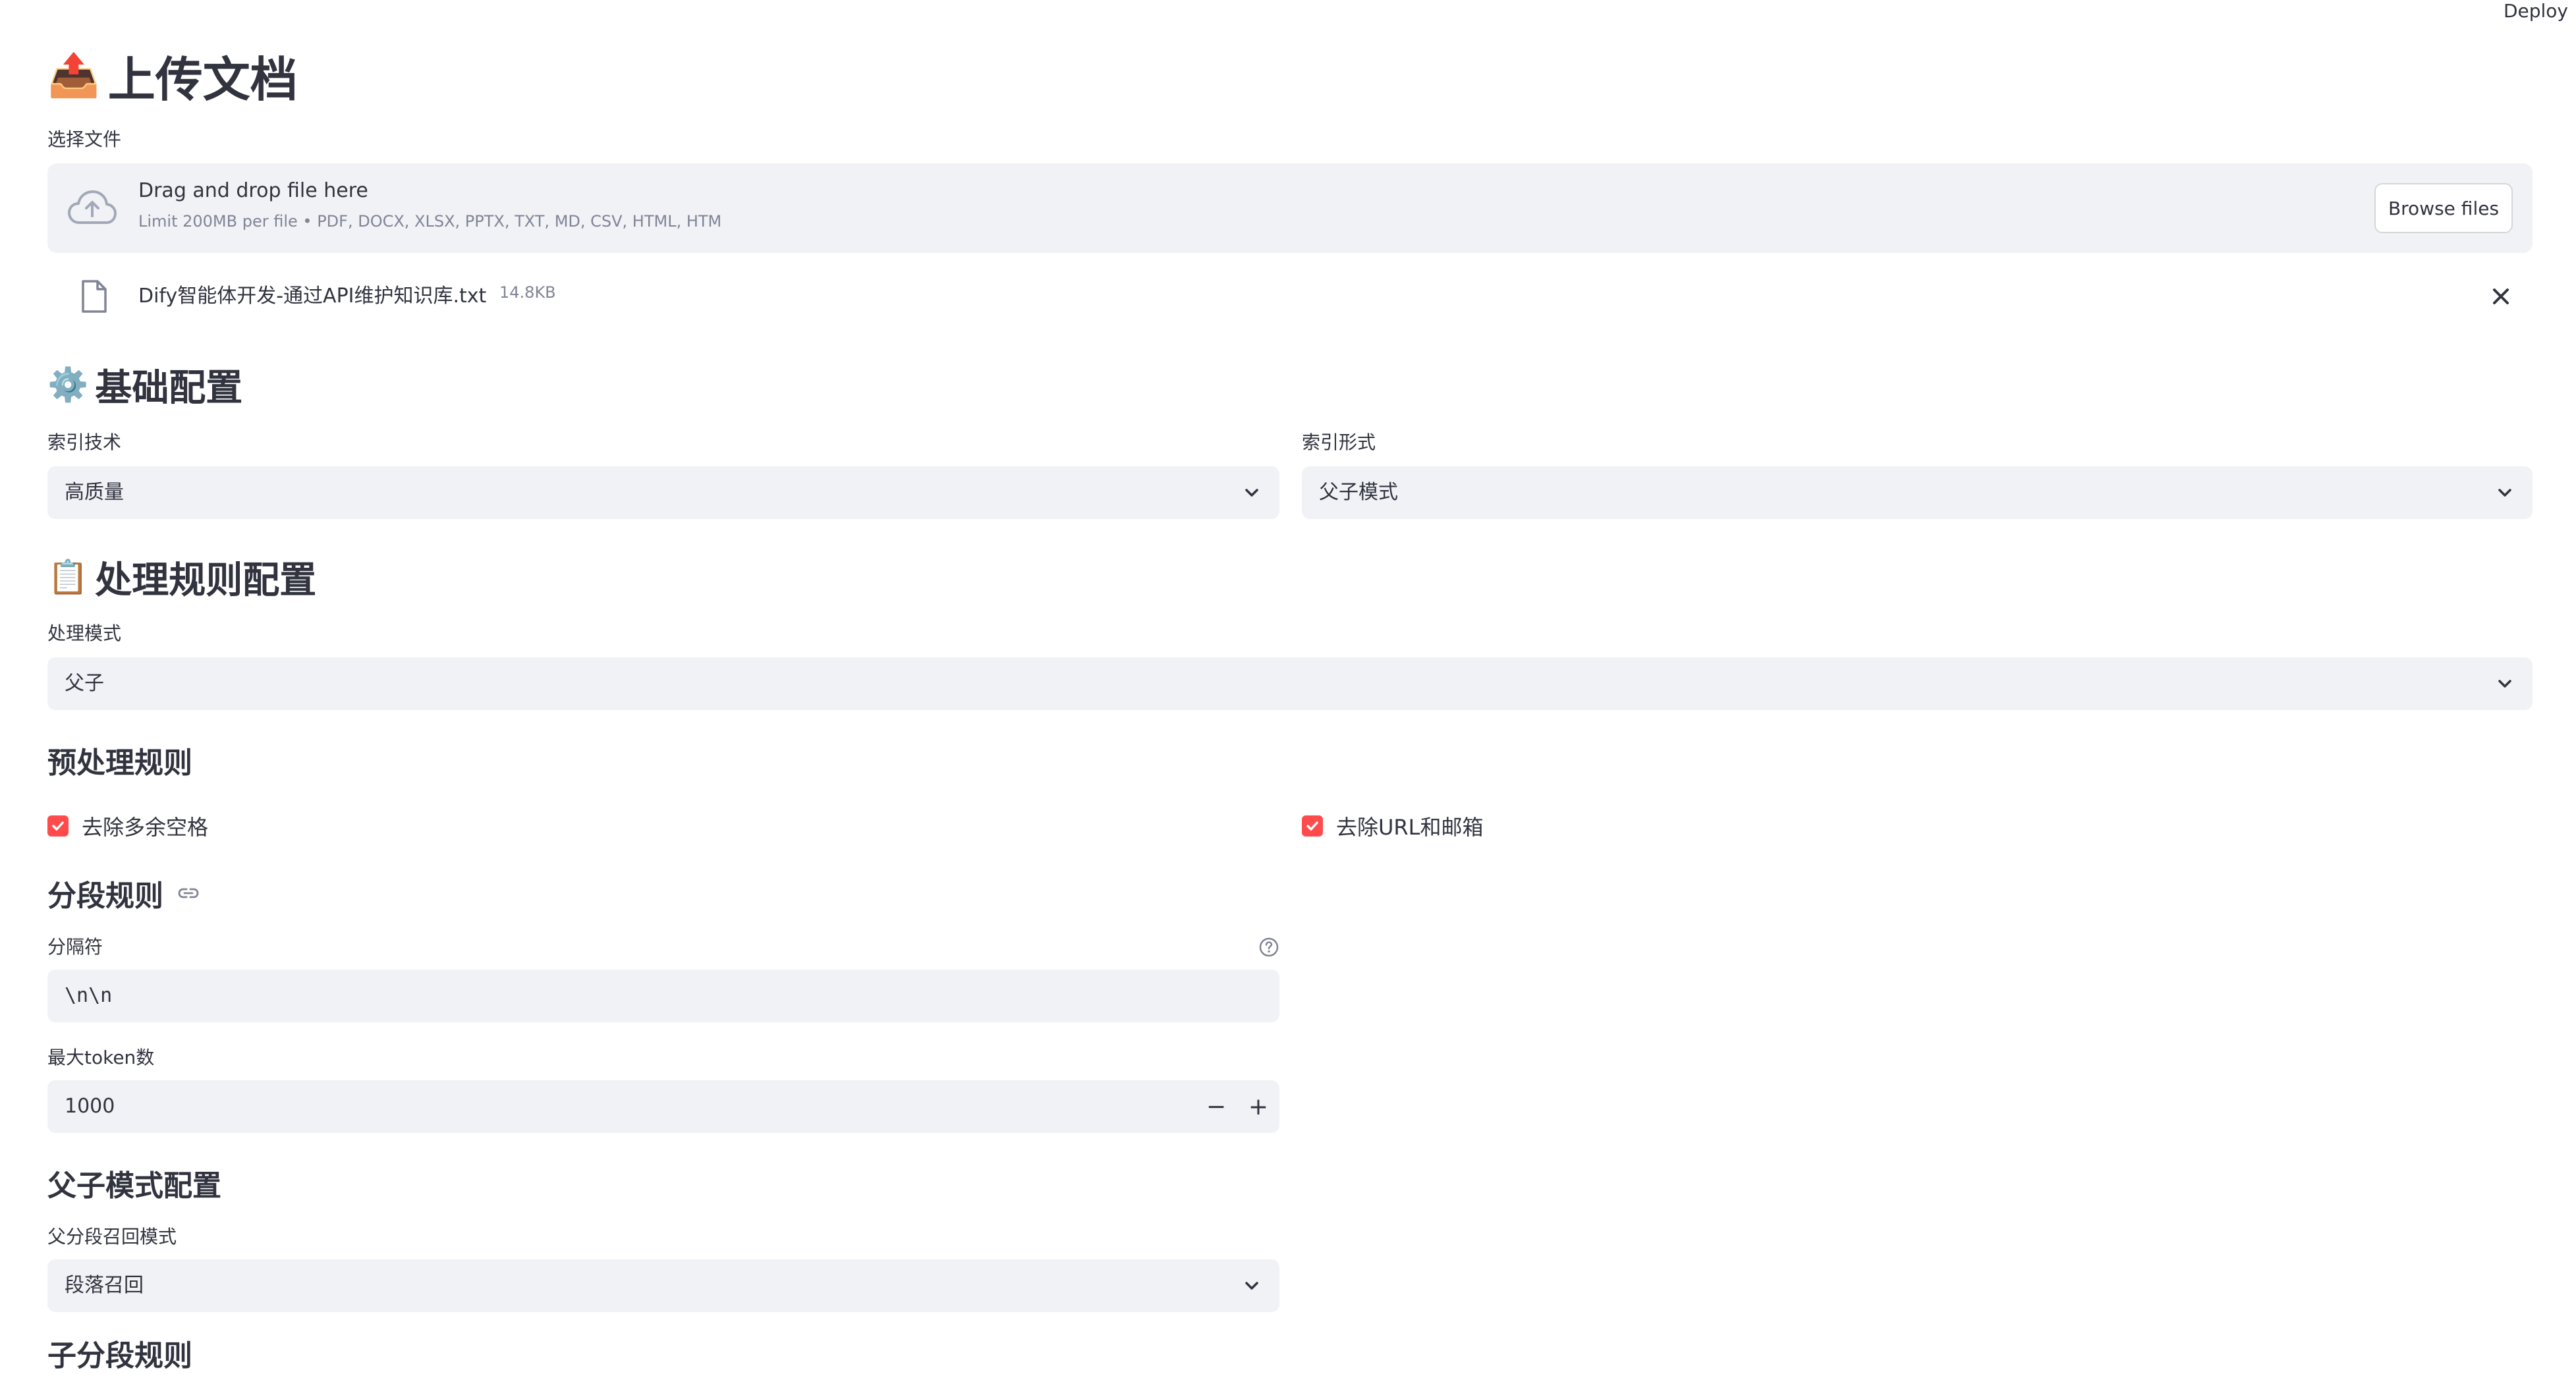 The image size is (2576, 1374). What do you see at coordinates (145, 827) in the screenshot?
I see `remove-spaces-label: 去除多余空格` at bounding box center [145, 827].